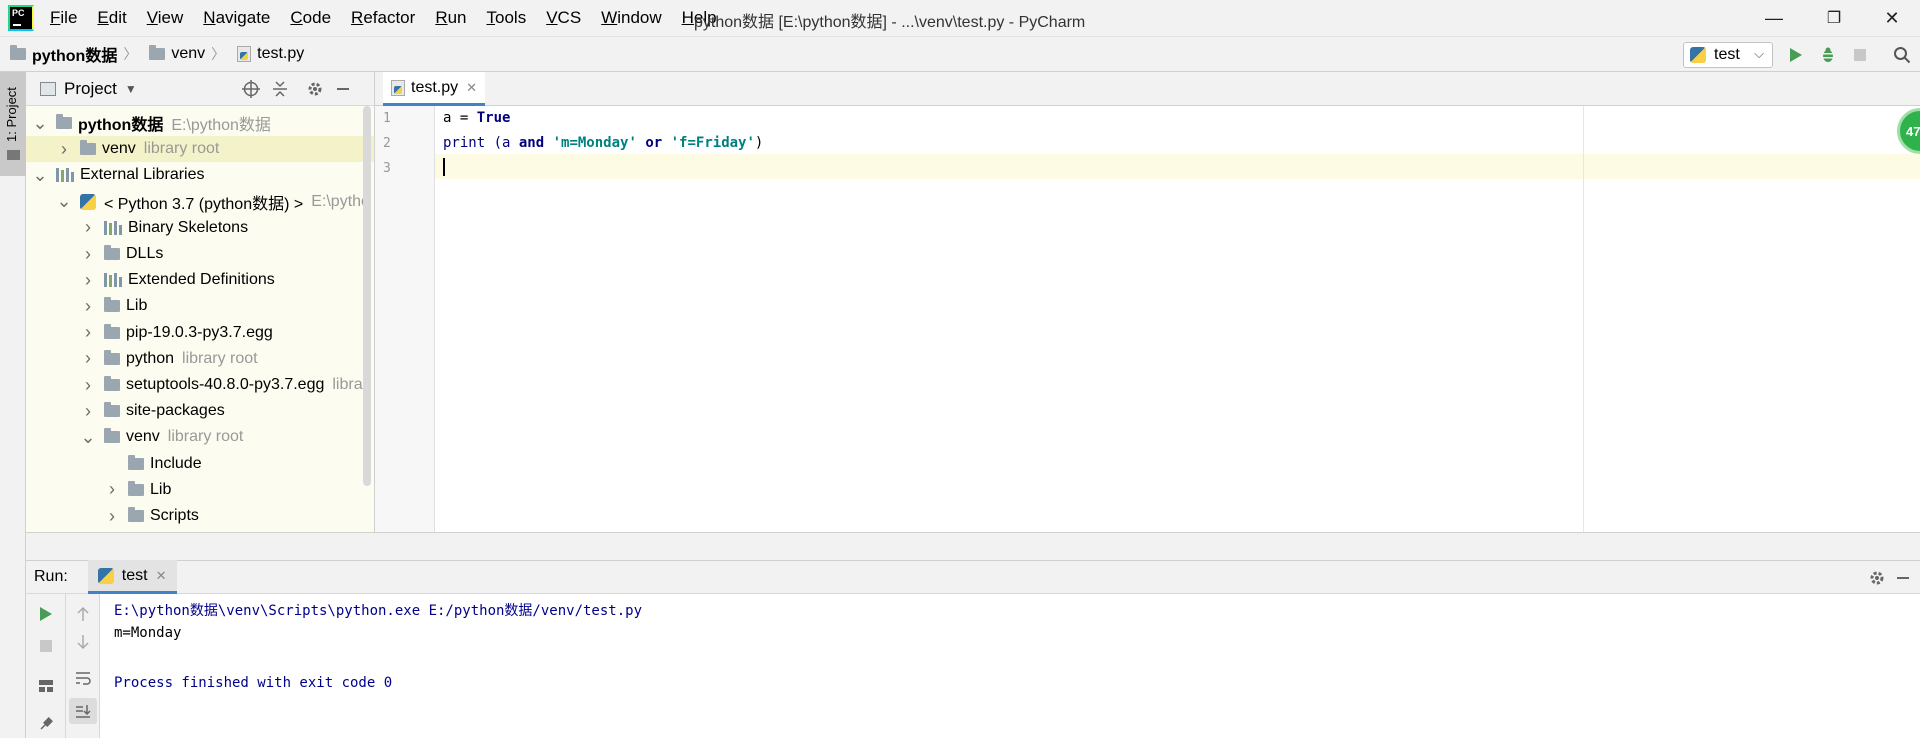  Describe the element at coordinates (1828, 55) in the screenshot. I see `debug-button` at that location.